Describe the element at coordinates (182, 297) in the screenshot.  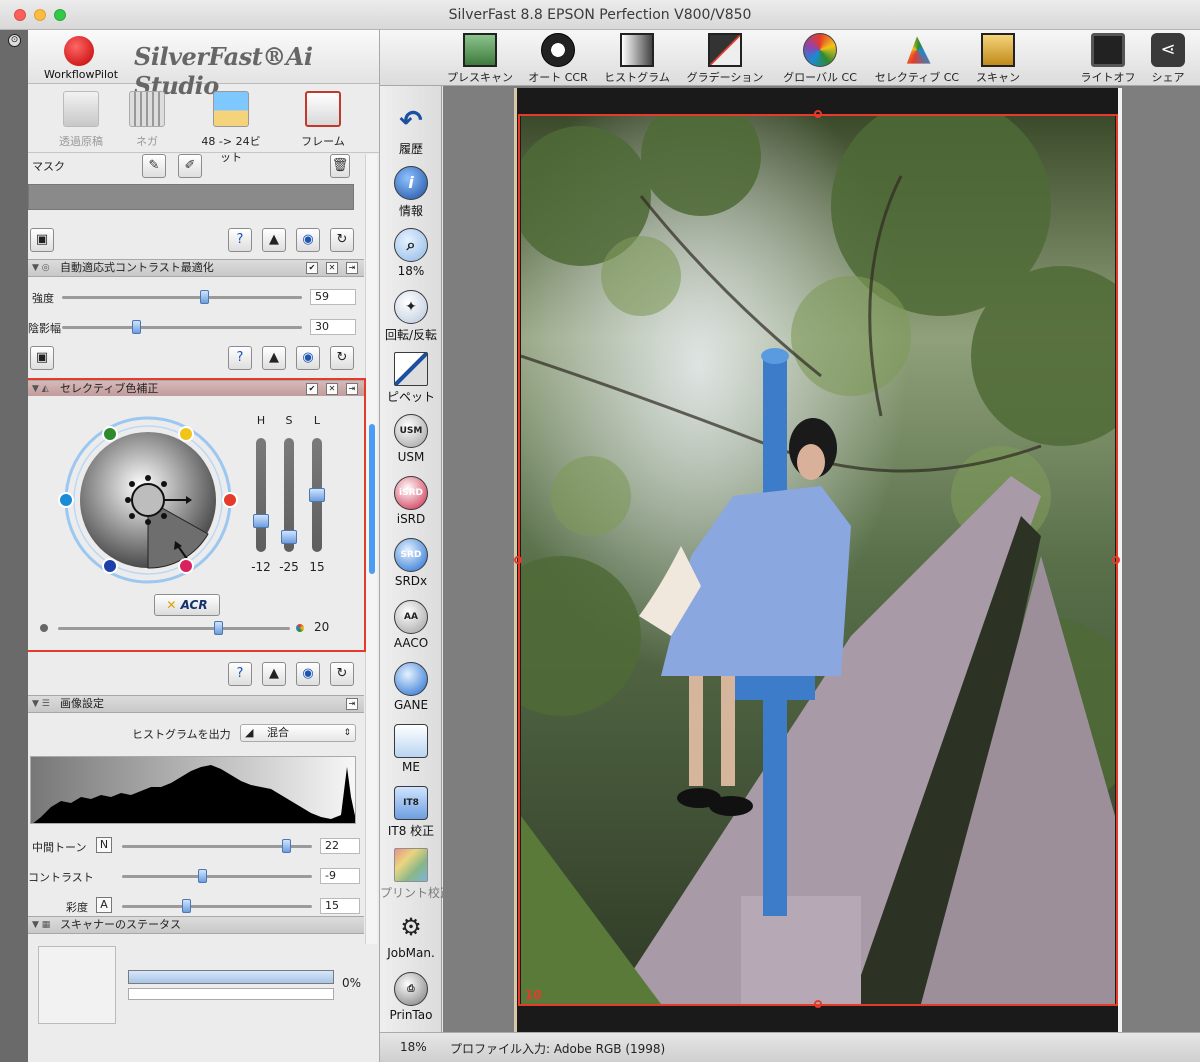
I see `strength-track` at that location.